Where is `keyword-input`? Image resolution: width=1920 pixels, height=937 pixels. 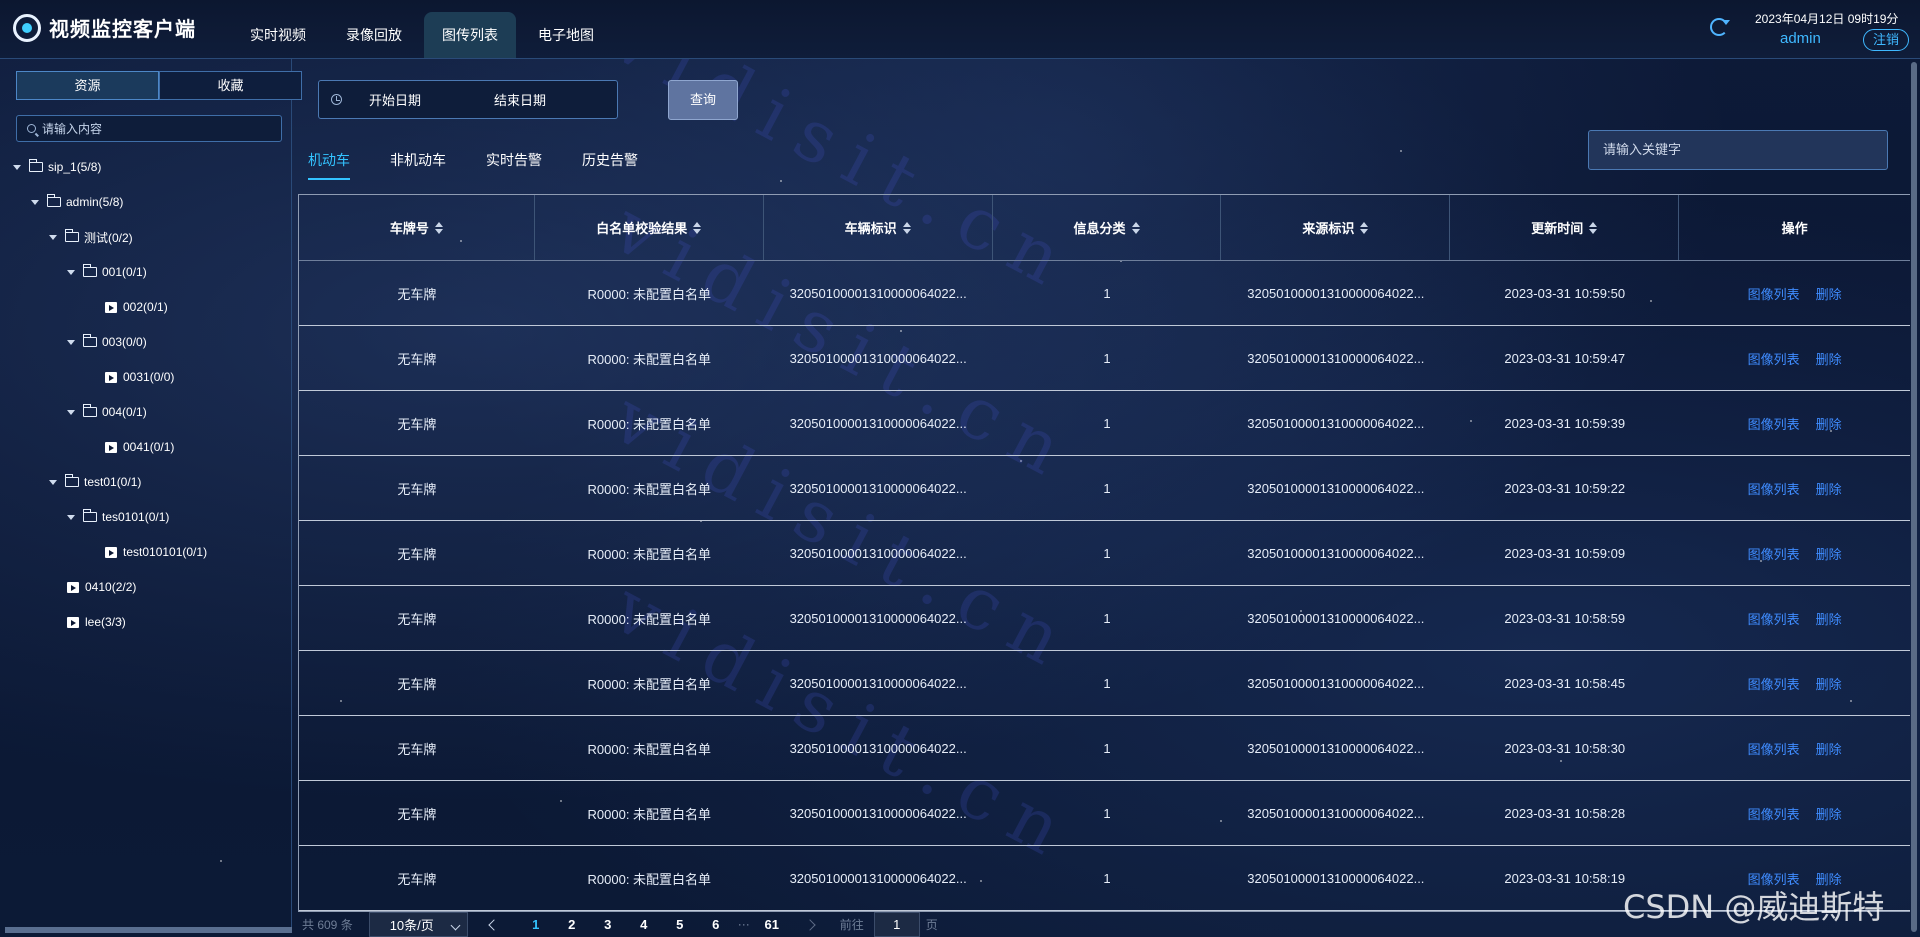 keyword-input is located at coordinates (1738, 149).